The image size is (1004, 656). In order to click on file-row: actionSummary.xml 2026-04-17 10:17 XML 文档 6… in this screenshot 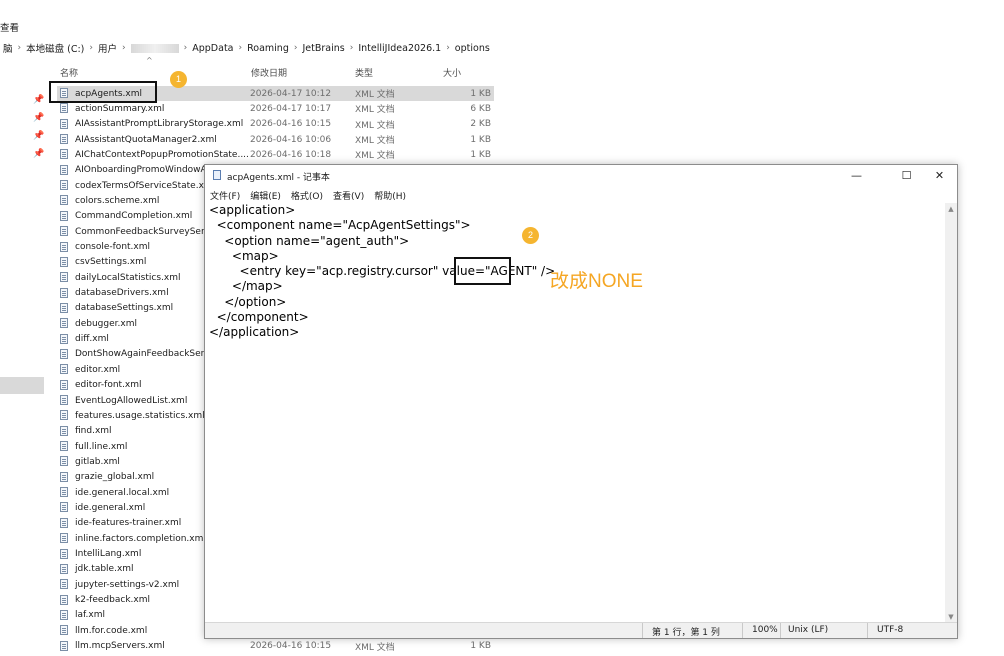, I will do `click(275, 108)`.